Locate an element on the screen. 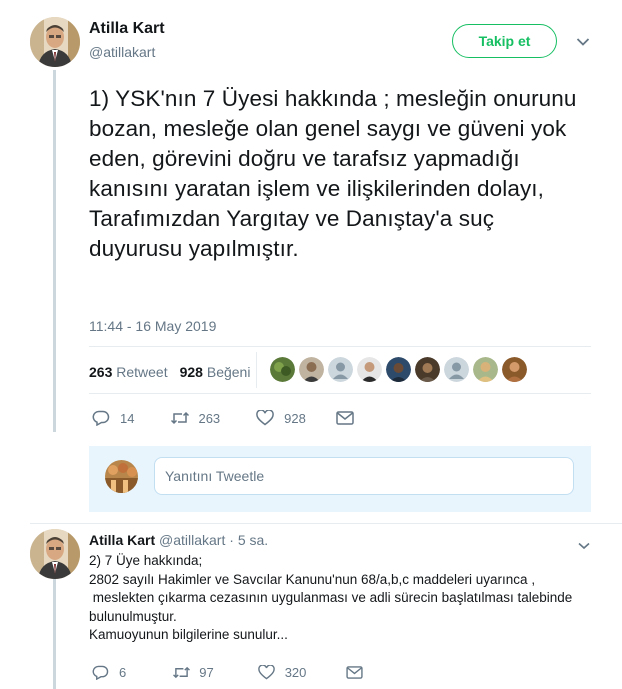  second-tweet-header: Atilla Kart @atillakart · 5 sa. is located at coordinates (178, 540).